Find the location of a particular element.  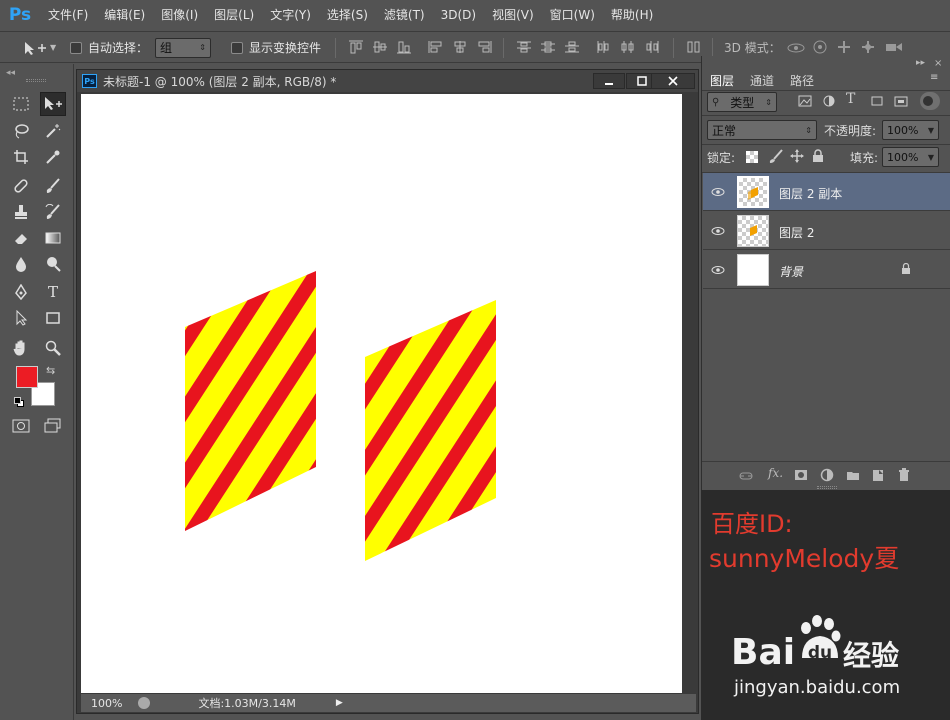

auto-select-dropdown: 组 ⇕ is located at coordinates (183, 47).